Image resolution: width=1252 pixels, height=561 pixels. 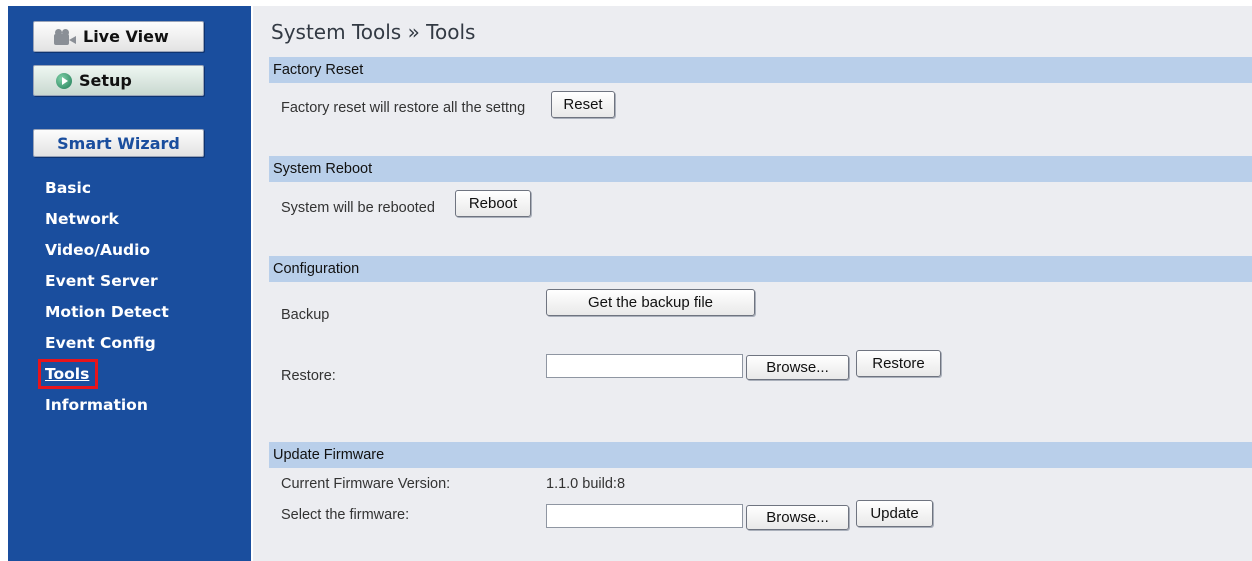 I want to click on system-reboot-text: System will be rebooted, so click(x=358, y=208).